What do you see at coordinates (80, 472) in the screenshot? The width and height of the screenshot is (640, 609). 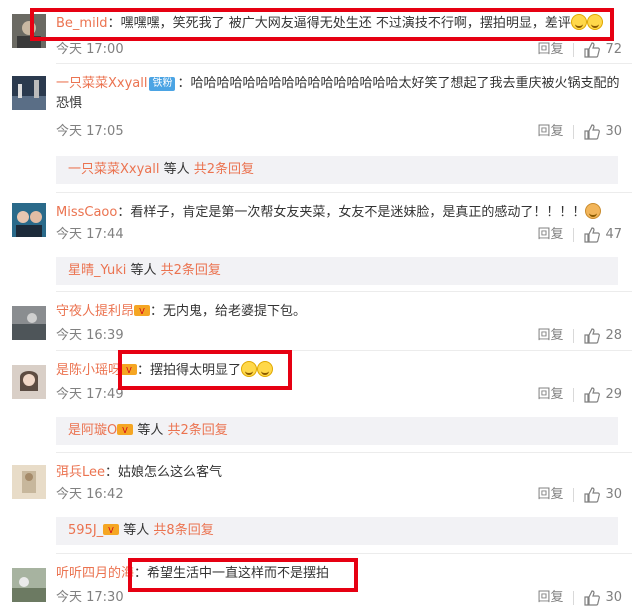 I see `comment-username: 弭兵Lee` at bounding box center [80, 472].